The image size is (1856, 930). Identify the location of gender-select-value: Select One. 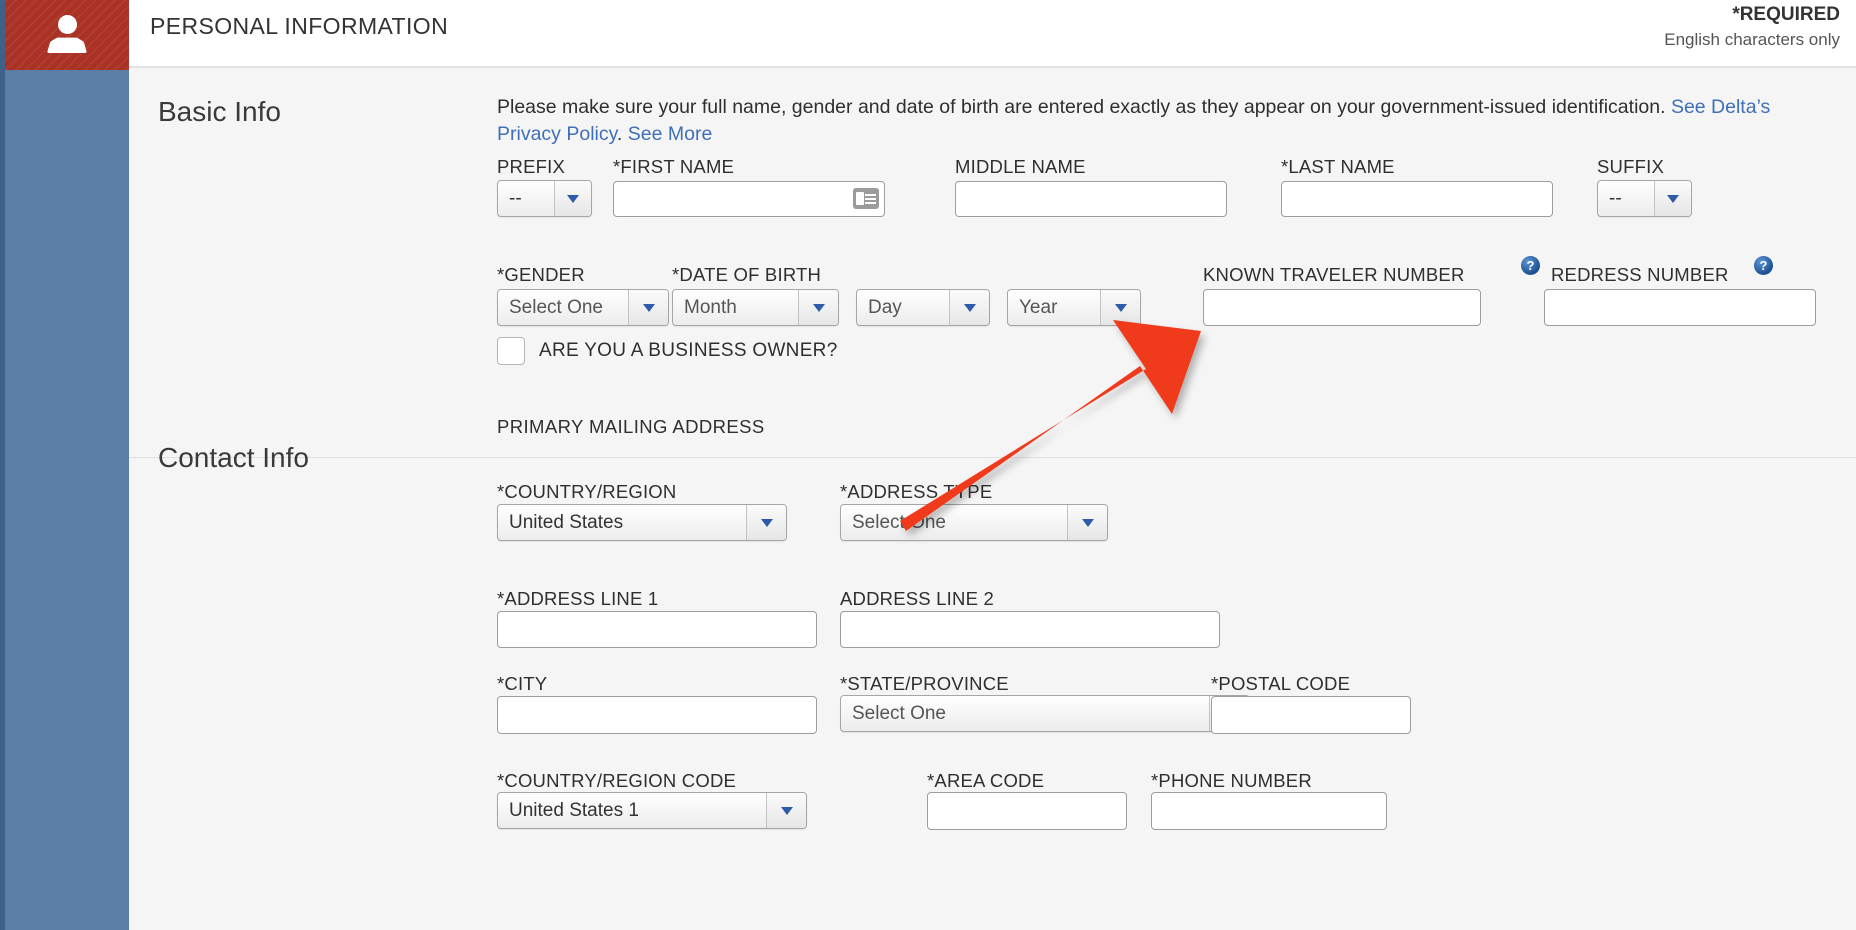
(556, 307).